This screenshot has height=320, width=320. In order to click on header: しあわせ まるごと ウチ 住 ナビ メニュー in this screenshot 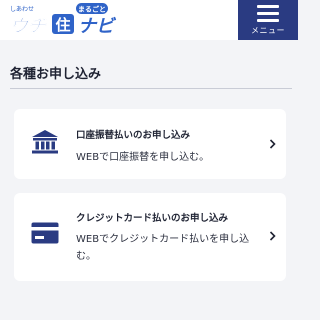, I will do `click(149, 20)`.